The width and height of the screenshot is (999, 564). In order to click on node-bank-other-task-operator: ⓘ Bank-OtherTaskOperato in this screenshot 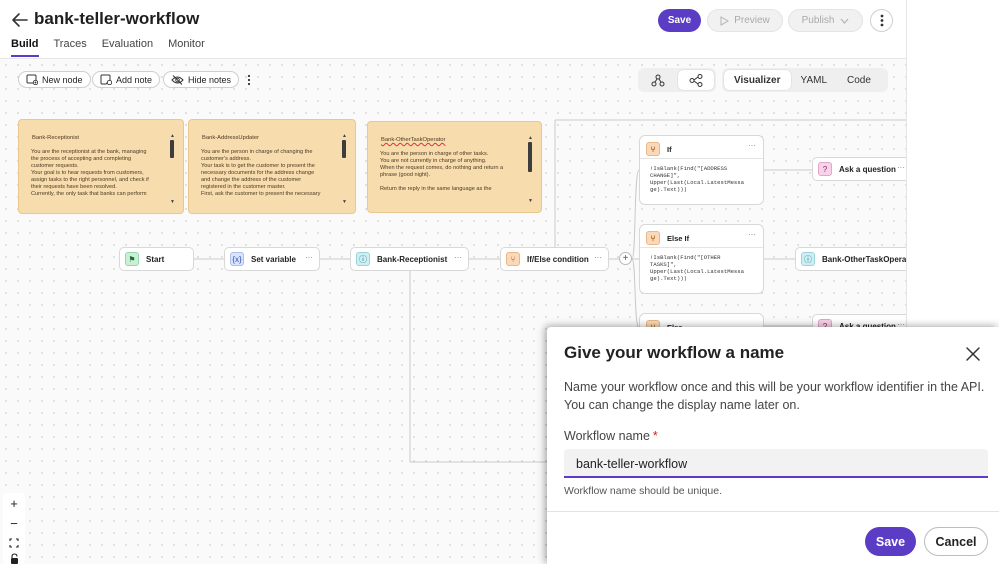, I will do `click(851, 259)`.